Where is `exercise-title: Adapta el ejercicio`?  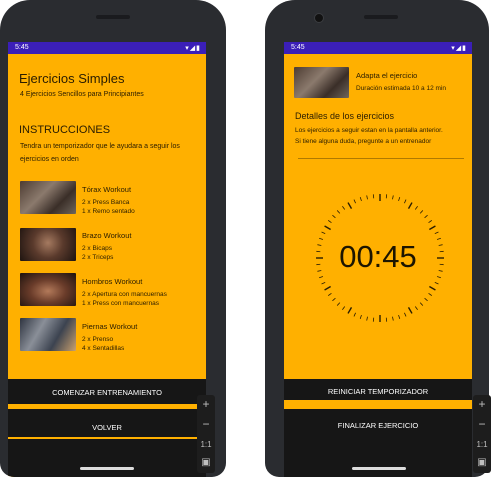
exercise-title: Adapta el ejercicio is located at coordinates (387, 75).